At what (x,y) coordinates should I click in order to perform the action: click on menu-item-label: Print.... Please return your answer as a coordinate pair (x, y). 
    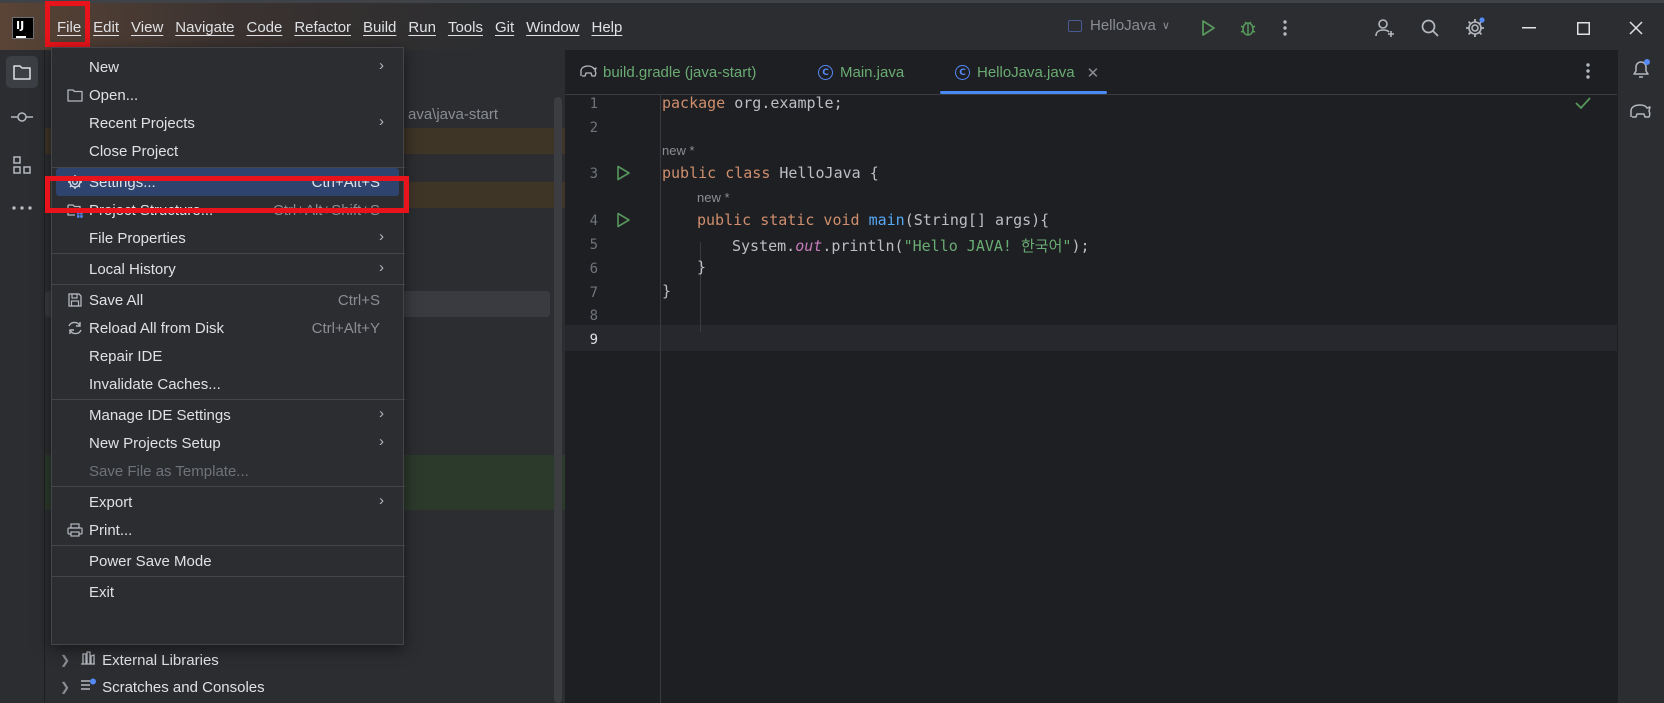
    Looking at the image, I should click on (111, 530).